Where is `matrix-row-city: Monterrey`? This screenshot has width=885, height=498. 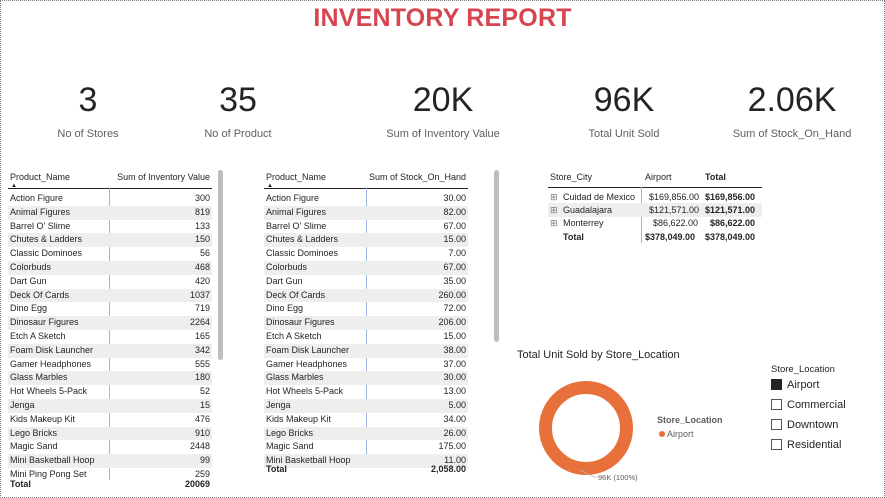 matrix-row-city: Monterrey is located at coordinates (583, 223).